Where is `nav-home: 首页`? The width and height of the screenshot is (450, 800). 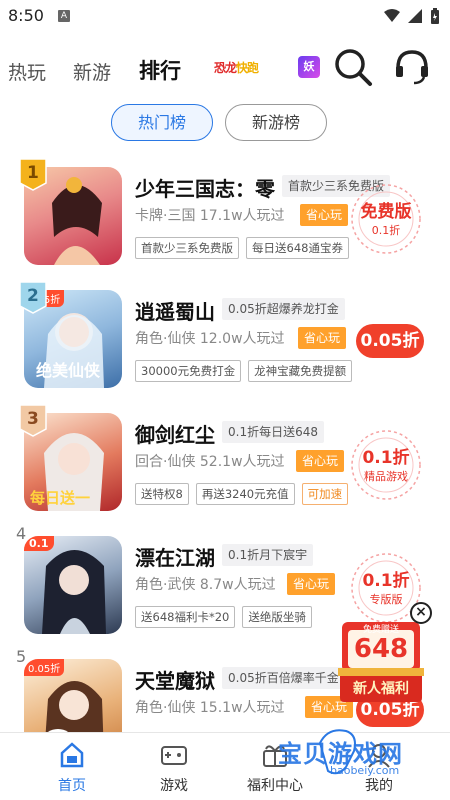 nav-home: 首页 is located at coordinates (72, 766).